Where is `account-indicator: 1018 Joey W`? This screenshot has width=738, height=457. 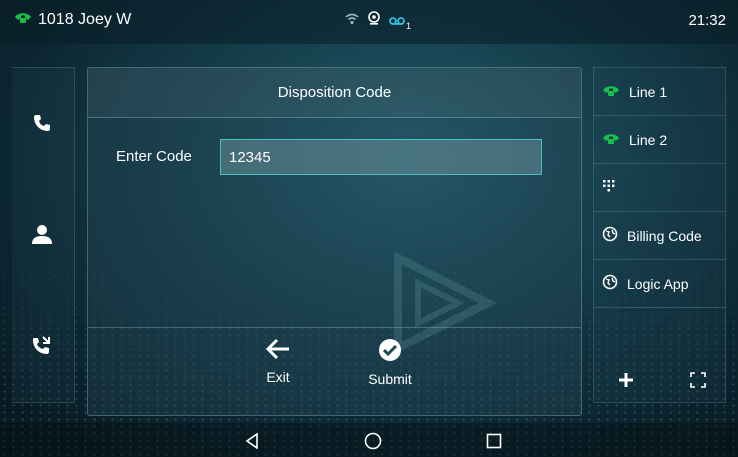
account-indicator: 1018 Joey W is located at coordinates (72, 20).